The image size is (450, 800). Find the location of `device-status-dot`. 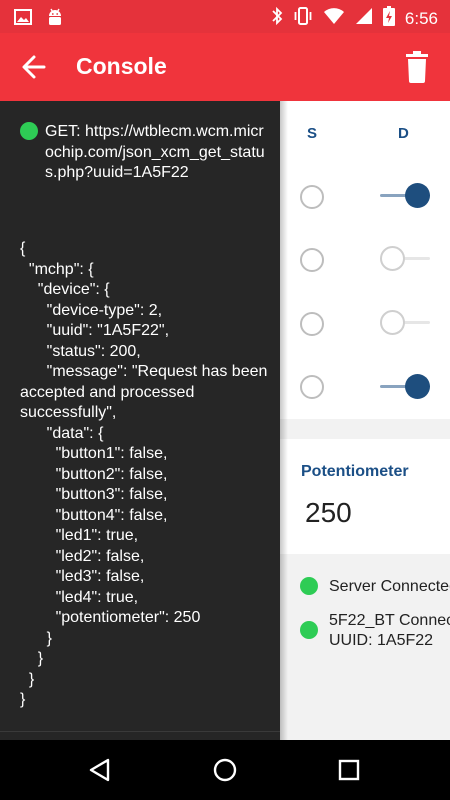

device-status-dot is located at coordinates (309, 630).